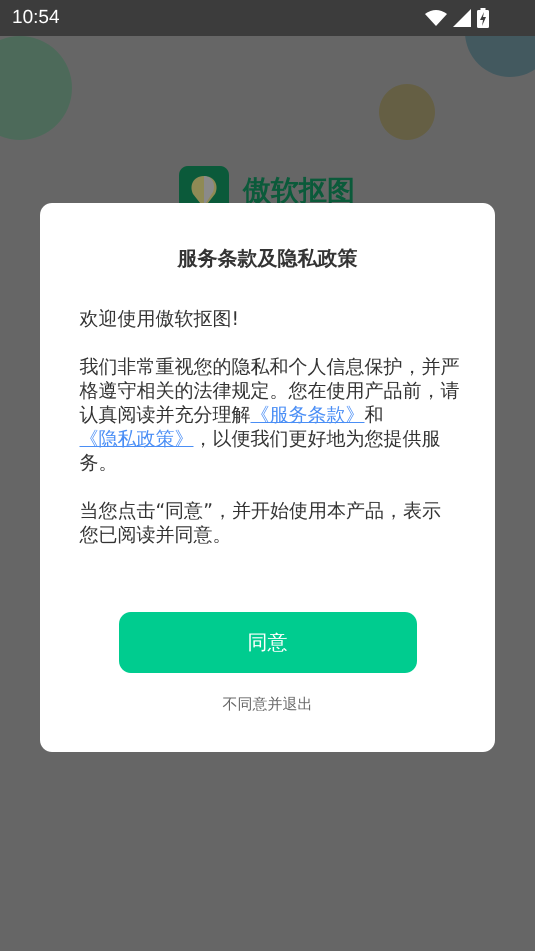 The width and height of the screenshot is (535, 951). Describe the element at coordinates (307, 415) in the screenshot. I see `policy-link: 《服务条款》` at that location.